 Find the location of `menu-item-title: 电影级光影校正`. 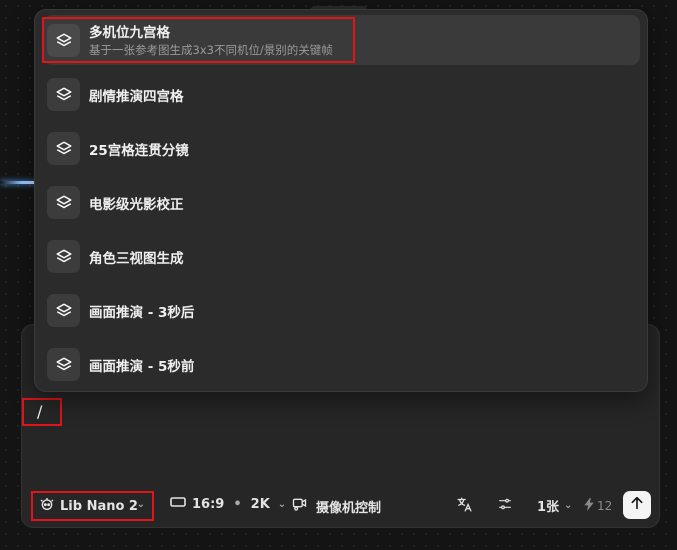

menu-item-title: 电影级光影校正 is located at coordinates (136, 205).